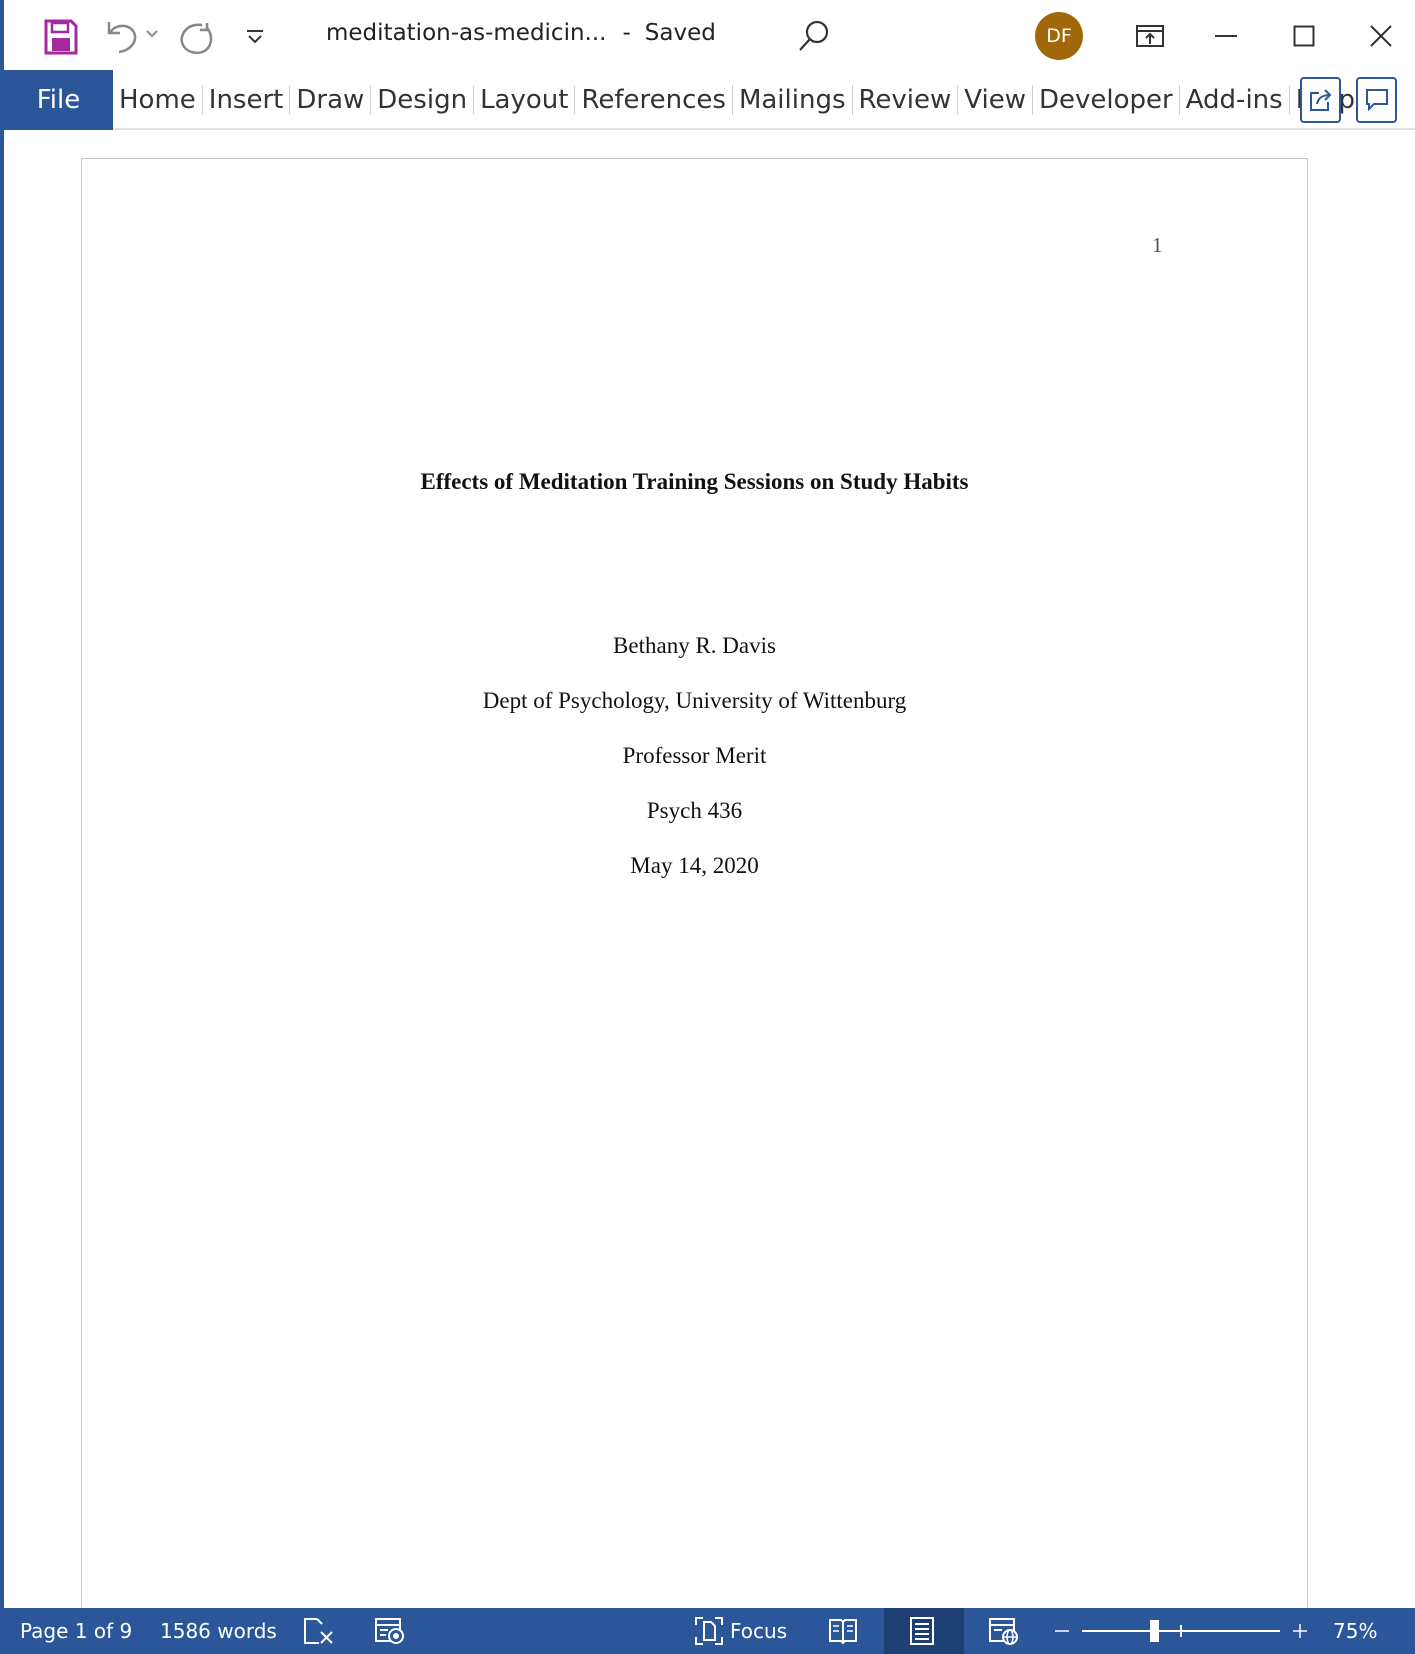 The height and width of the screenshot is (1654, 1415). What do you see at coordinates (1300, 1631) in the screenshot?
I see `zoom-in-icon` at bounding box center [1300, 1631].